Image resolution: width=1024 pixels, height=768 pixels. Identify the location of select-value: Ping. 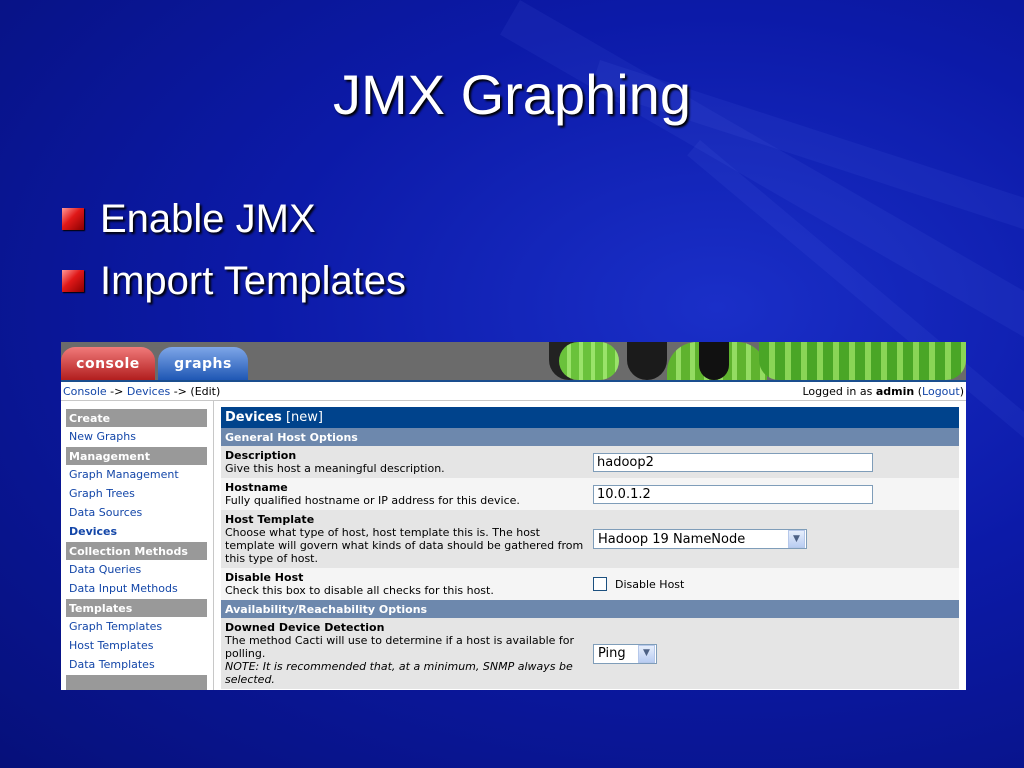
(612, 653).